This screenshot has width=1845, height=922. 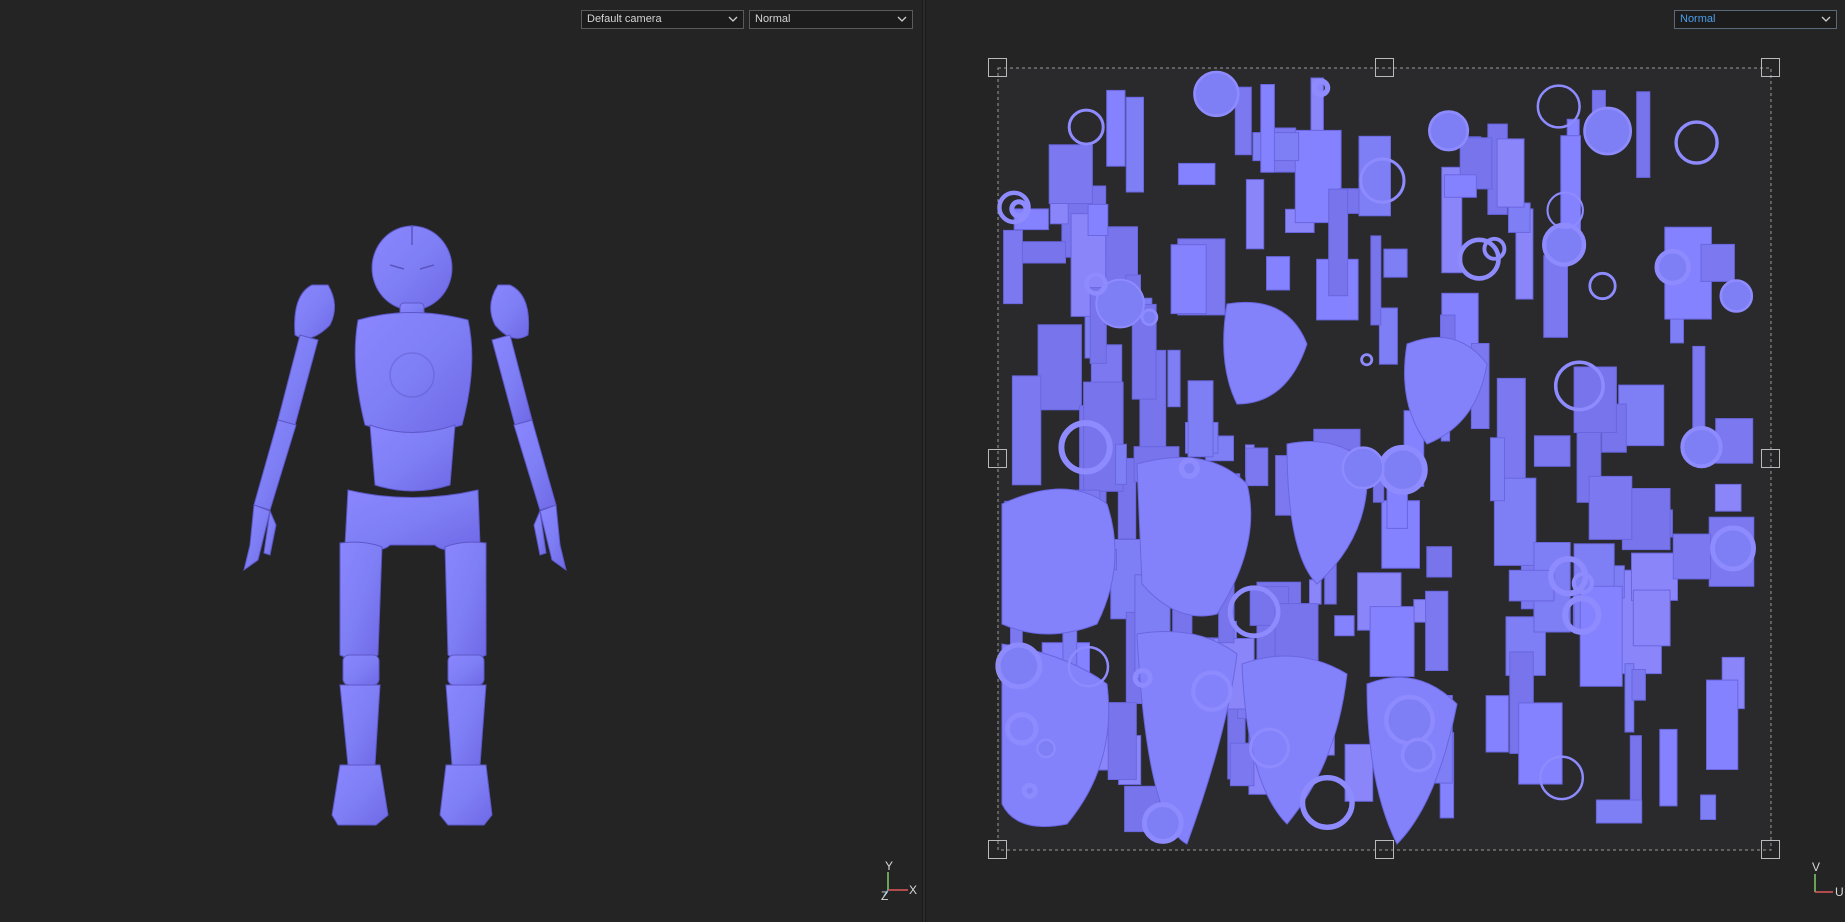 I want to click on camera-dropdown-value: Default camera, so click(x=624, y=19).